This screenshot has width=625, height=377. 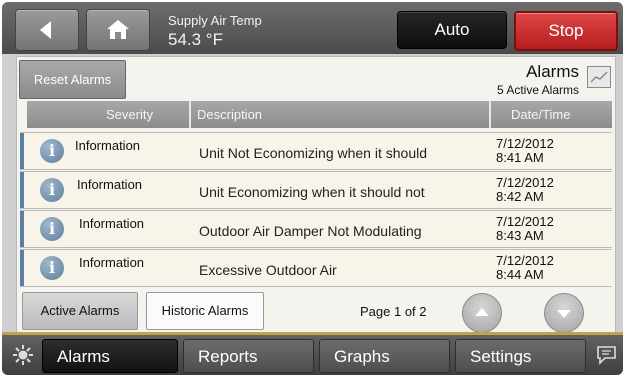 What do you see at coordinates (566, 31) in the screenshot?
I see `stop-button: Stop` at bounding box center [566, 31].